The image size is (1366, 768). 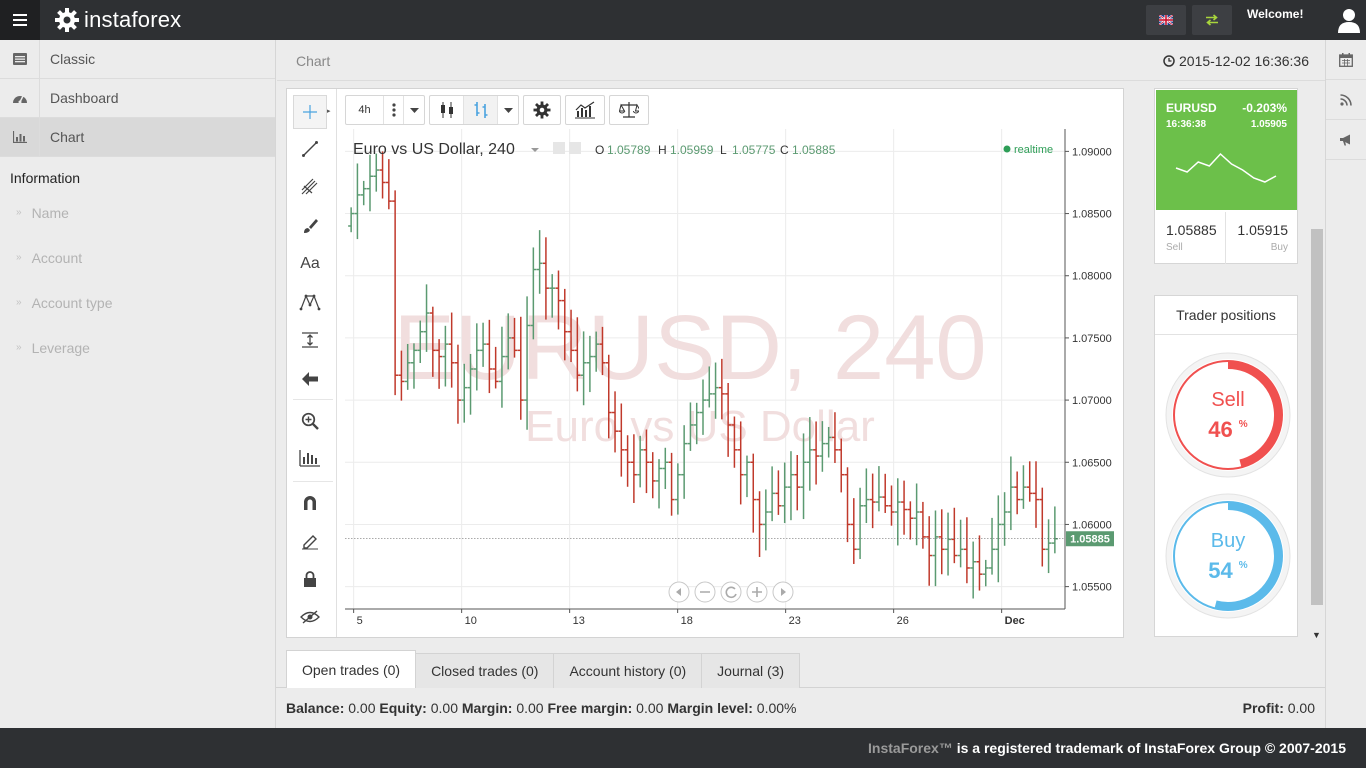 I want to click on trader-positions-panel: Trader positions Sell 46% Buy 54%, so click(x=1226, y=466).